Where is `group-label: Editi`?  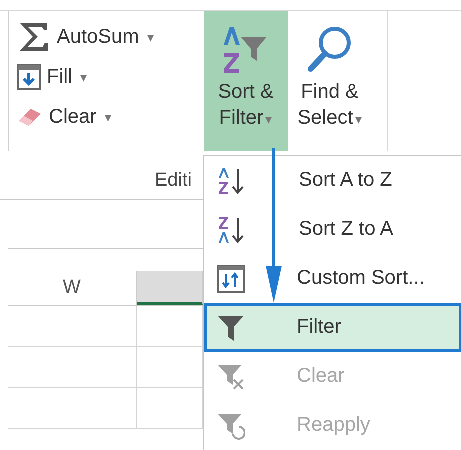 group-label: Editi is located at coordinates (173, 181).